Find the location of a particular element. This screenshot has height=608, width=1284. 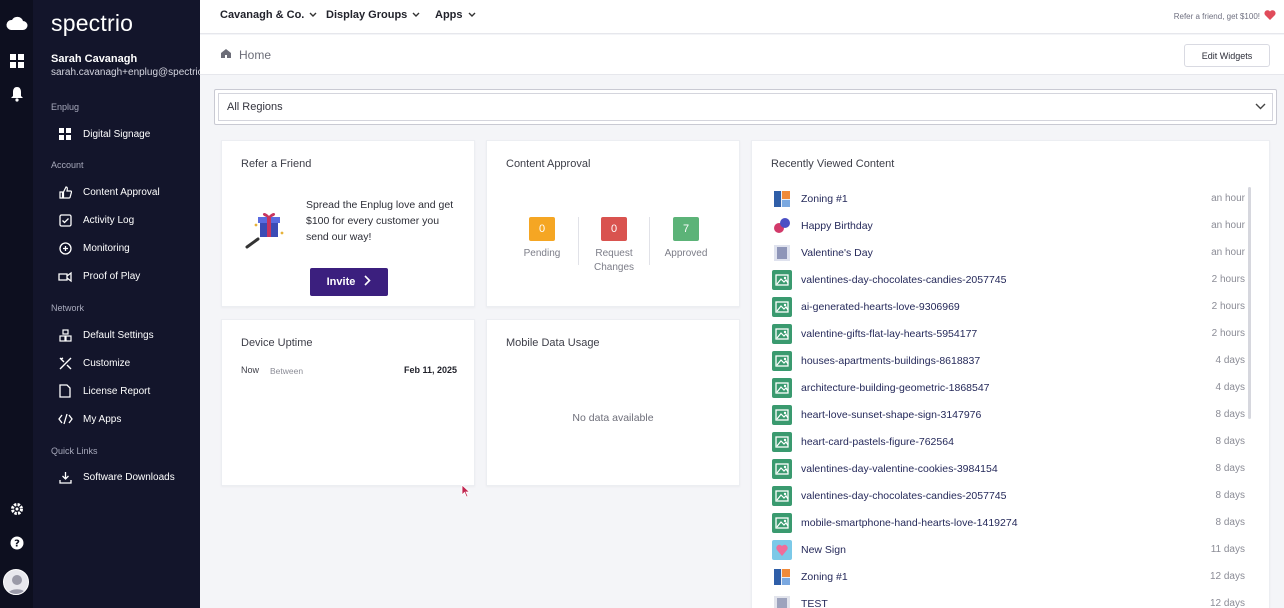

content-name: New Sign is located at coordinates (823, 549).